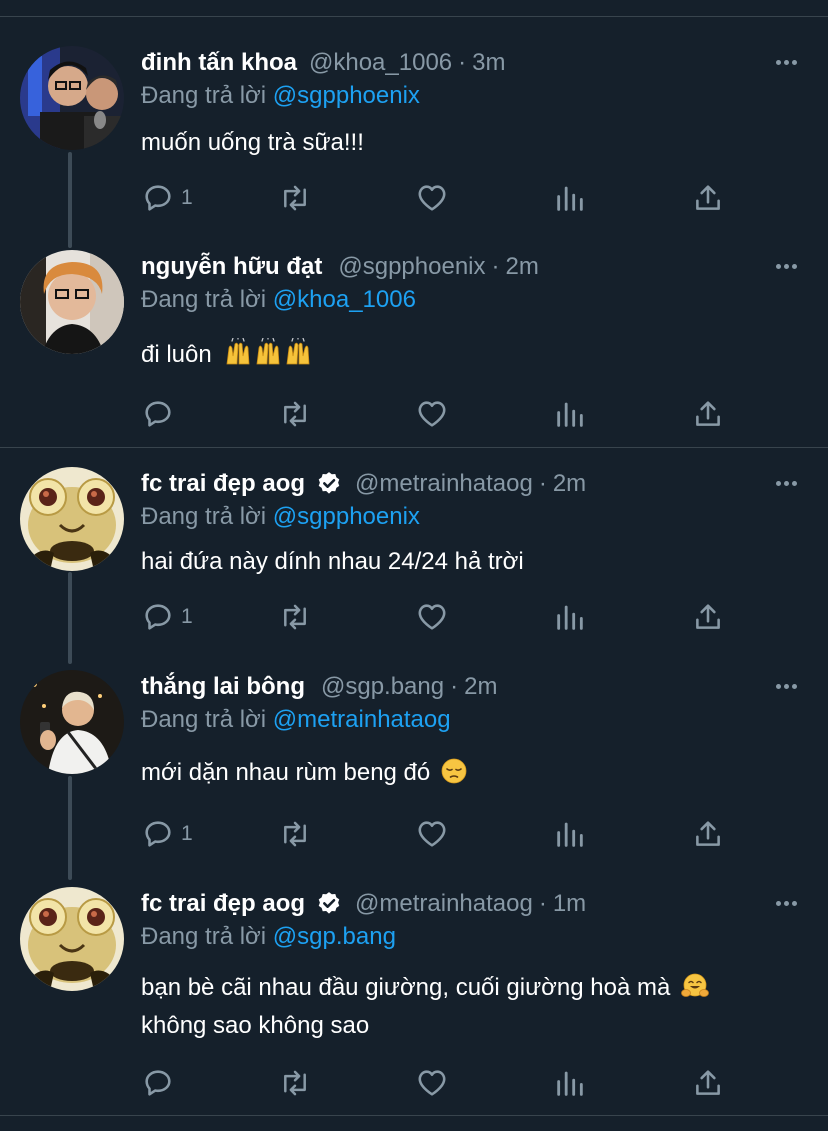  Describe the element at coordinates (252, 142) in the screenshot. I see `tweet-text-line: muốn uống trà sữa!!!` at that location.